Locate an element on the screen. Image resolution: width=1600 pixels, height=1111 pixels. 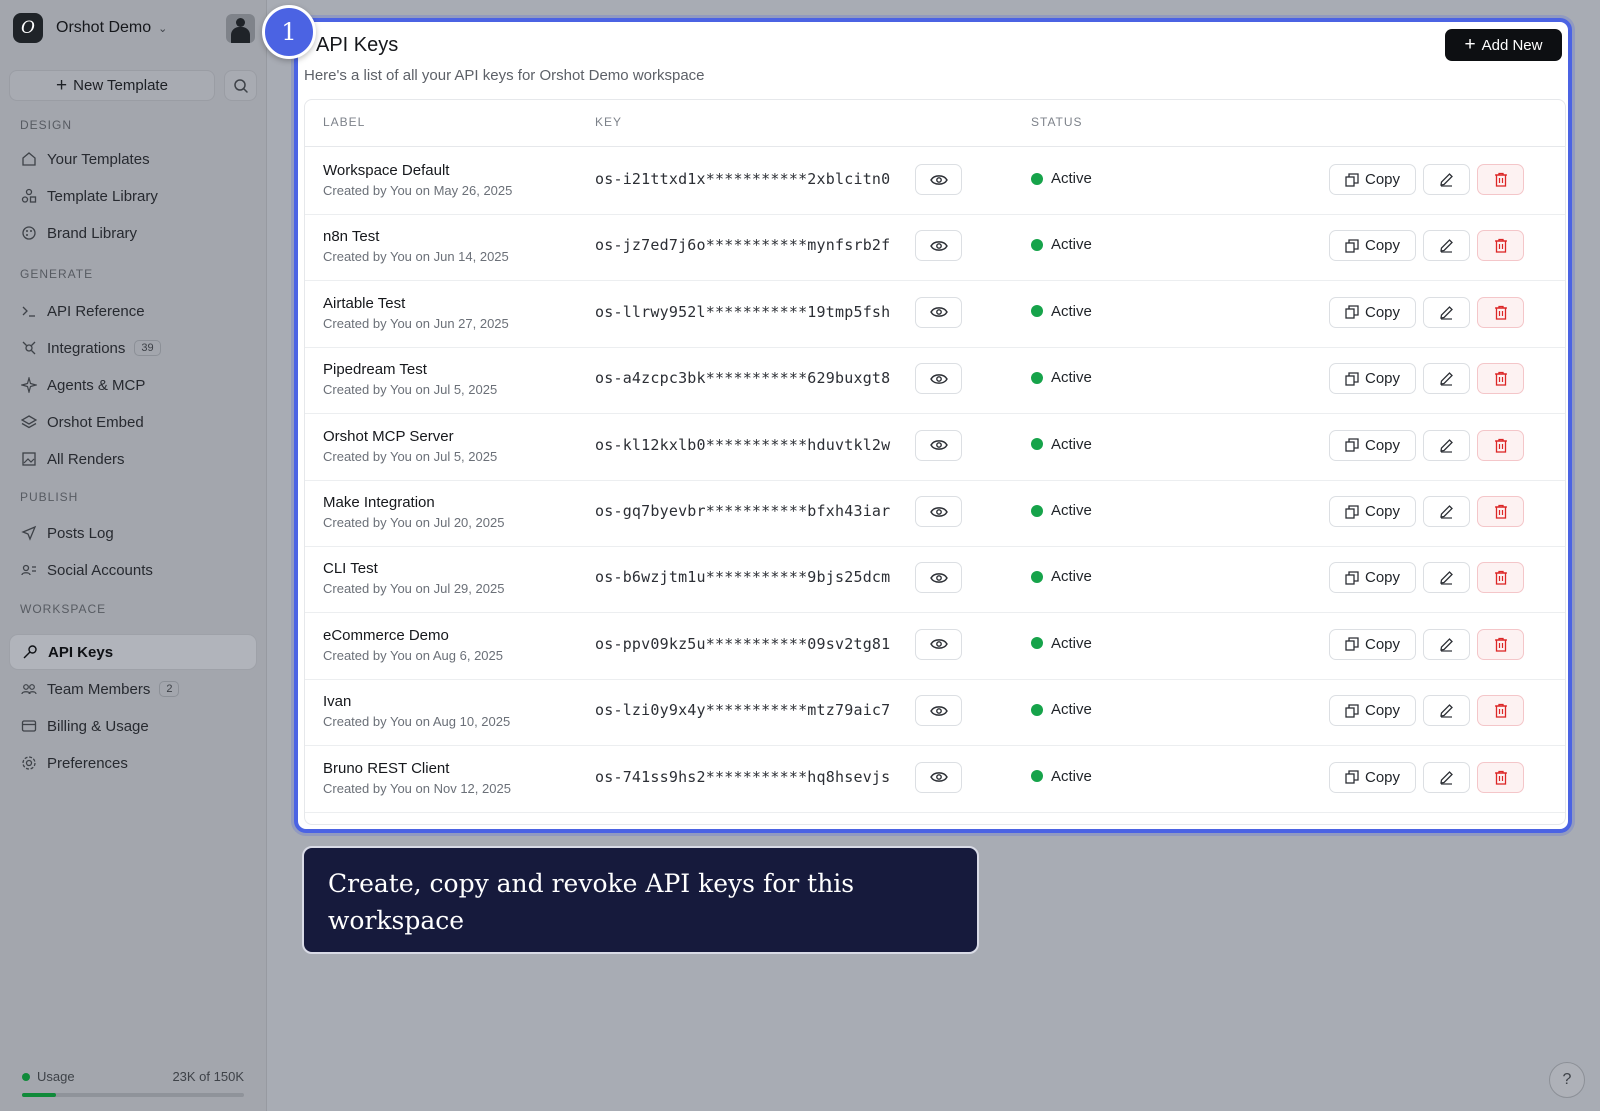
api-key-value: os-b6wzjtm1u***********9bjs25dcm is located at coordinates (743, 577).